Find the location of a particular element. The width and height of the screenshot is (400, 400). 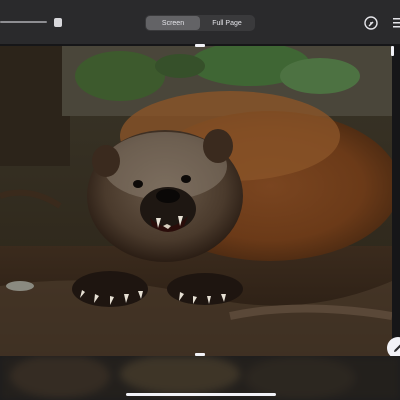

screenshot-toolbar: Screen Full Page is located at coordinates (200, 22).